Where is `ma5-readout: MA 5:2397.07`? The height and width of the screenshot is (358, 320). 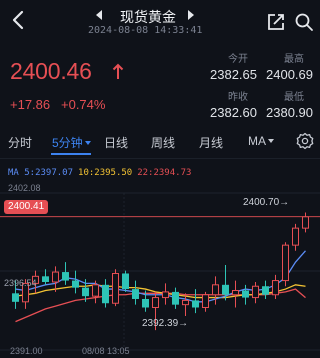 ma5-readout: MA 5:2397.07 is located at coordinates (41, 173).